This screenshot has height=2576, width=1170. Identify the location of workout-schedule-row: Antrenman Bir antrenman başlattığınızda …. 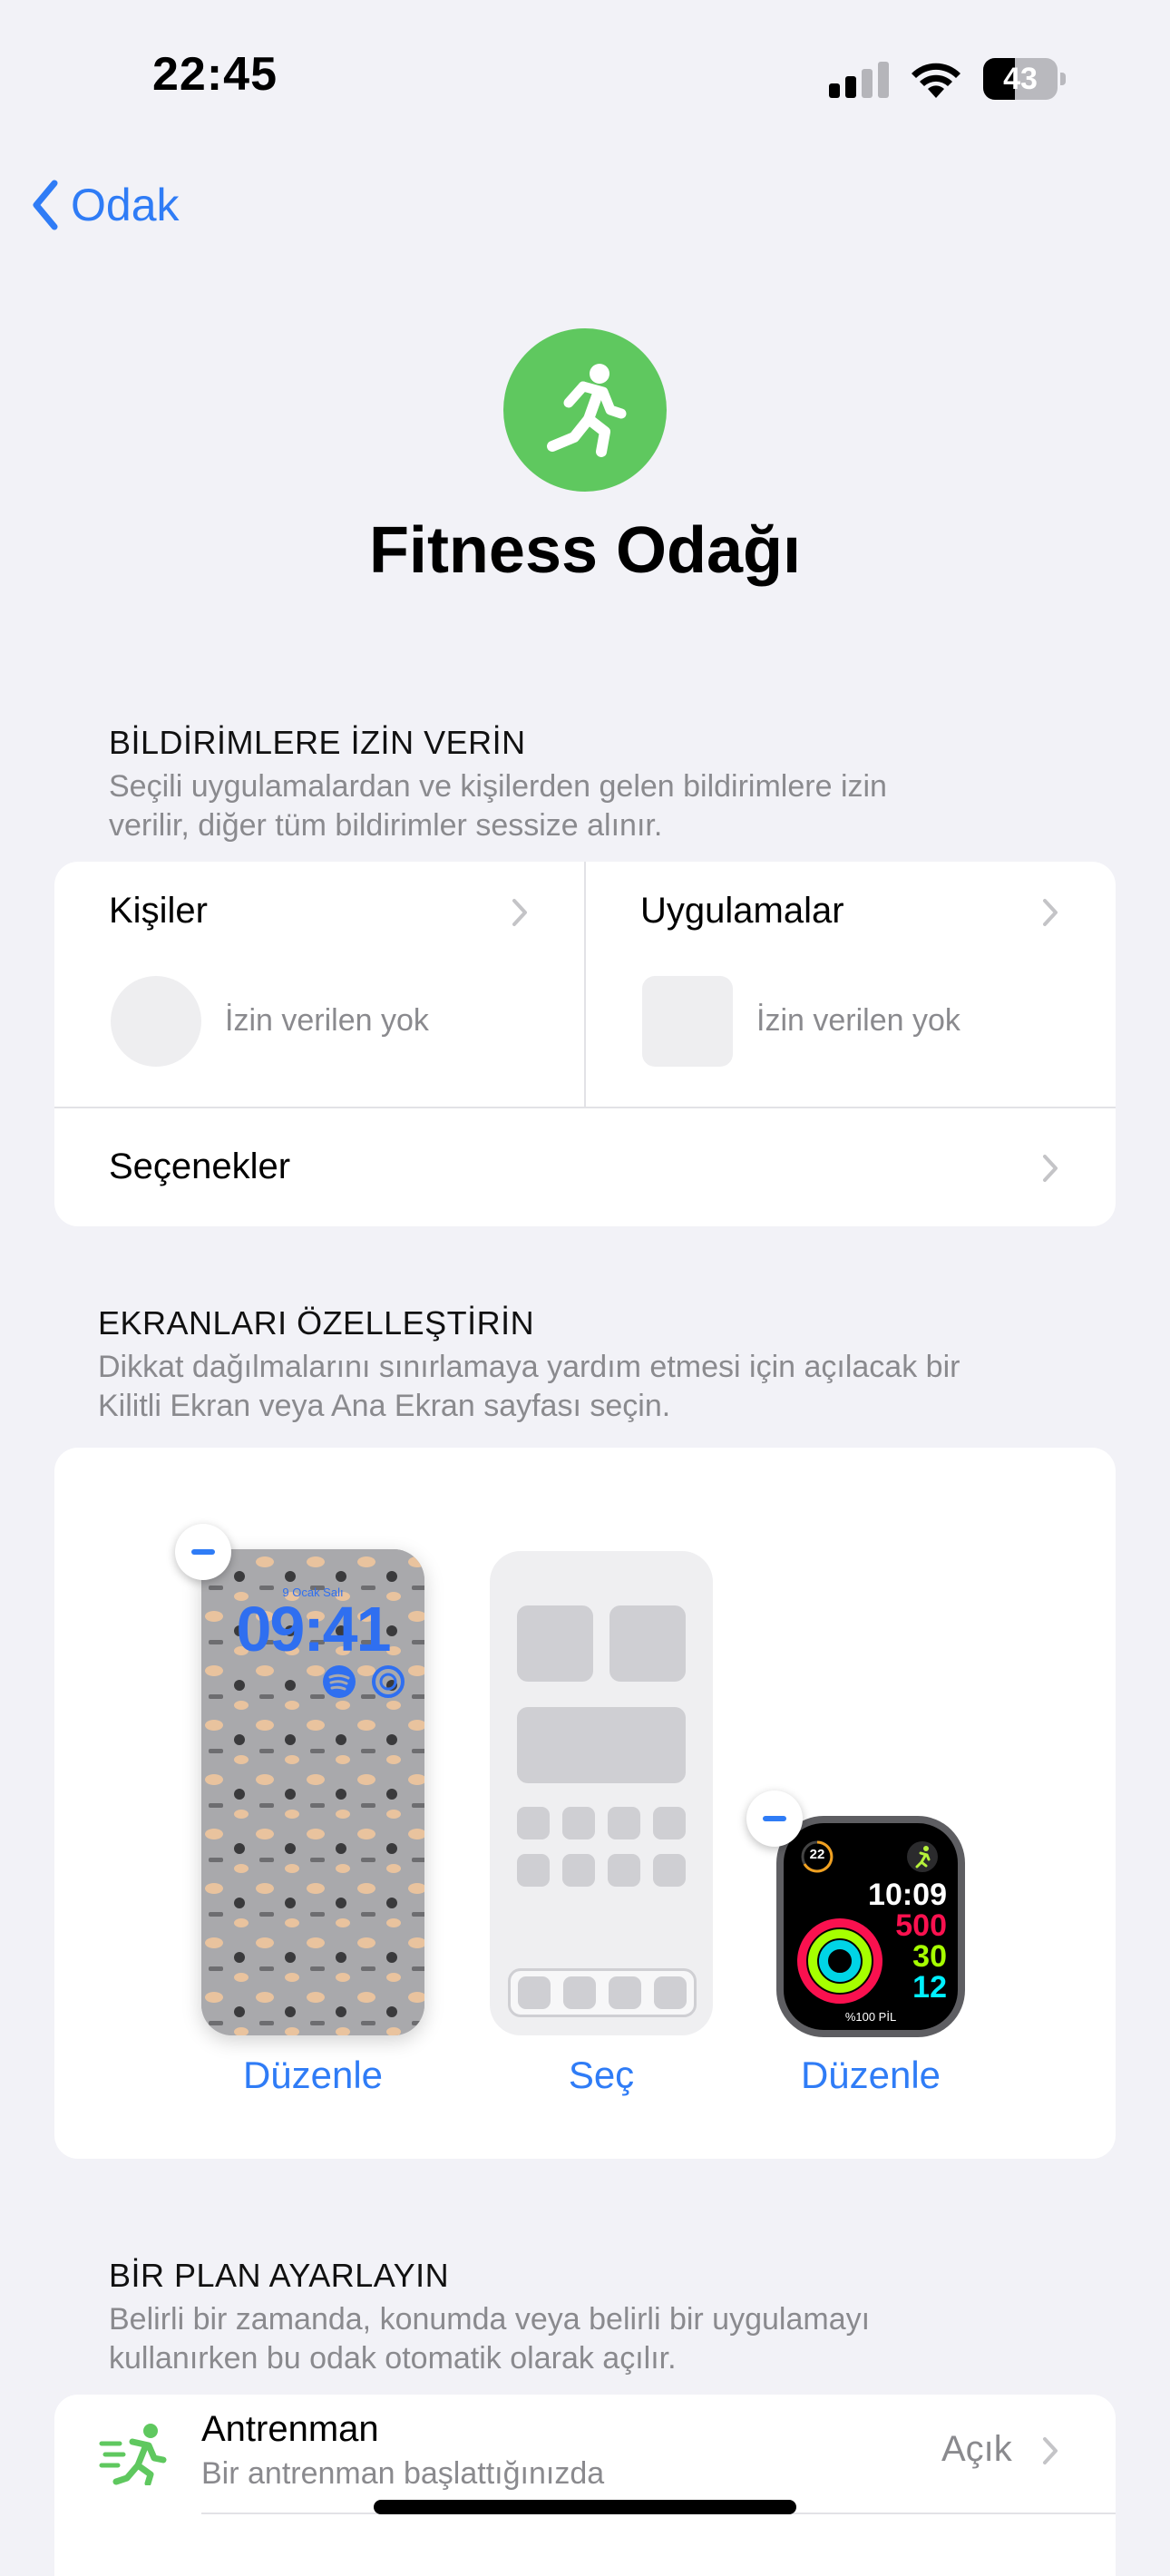
(585, 2454).